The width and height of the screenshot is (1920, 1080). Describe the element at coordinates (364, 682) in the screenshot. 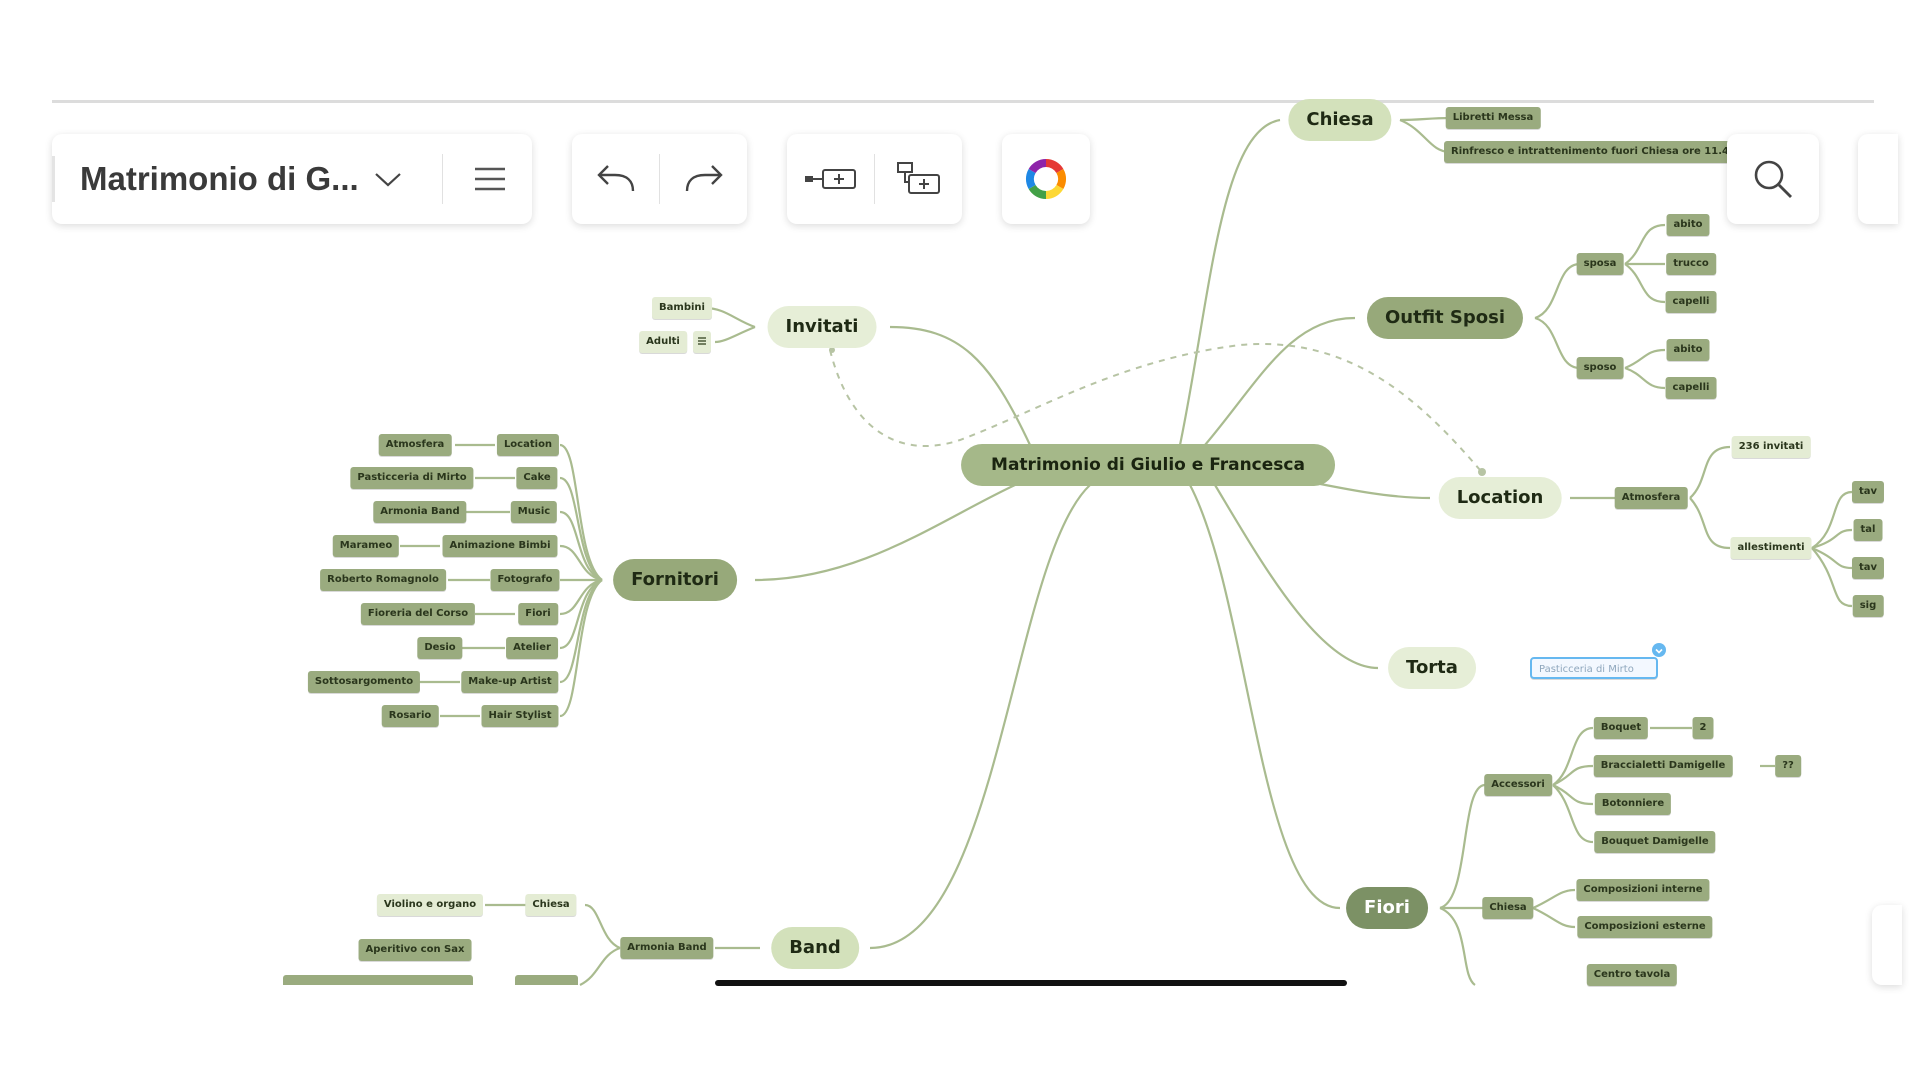

I see `fornitori-vendor: Sottosargomento` at that location.